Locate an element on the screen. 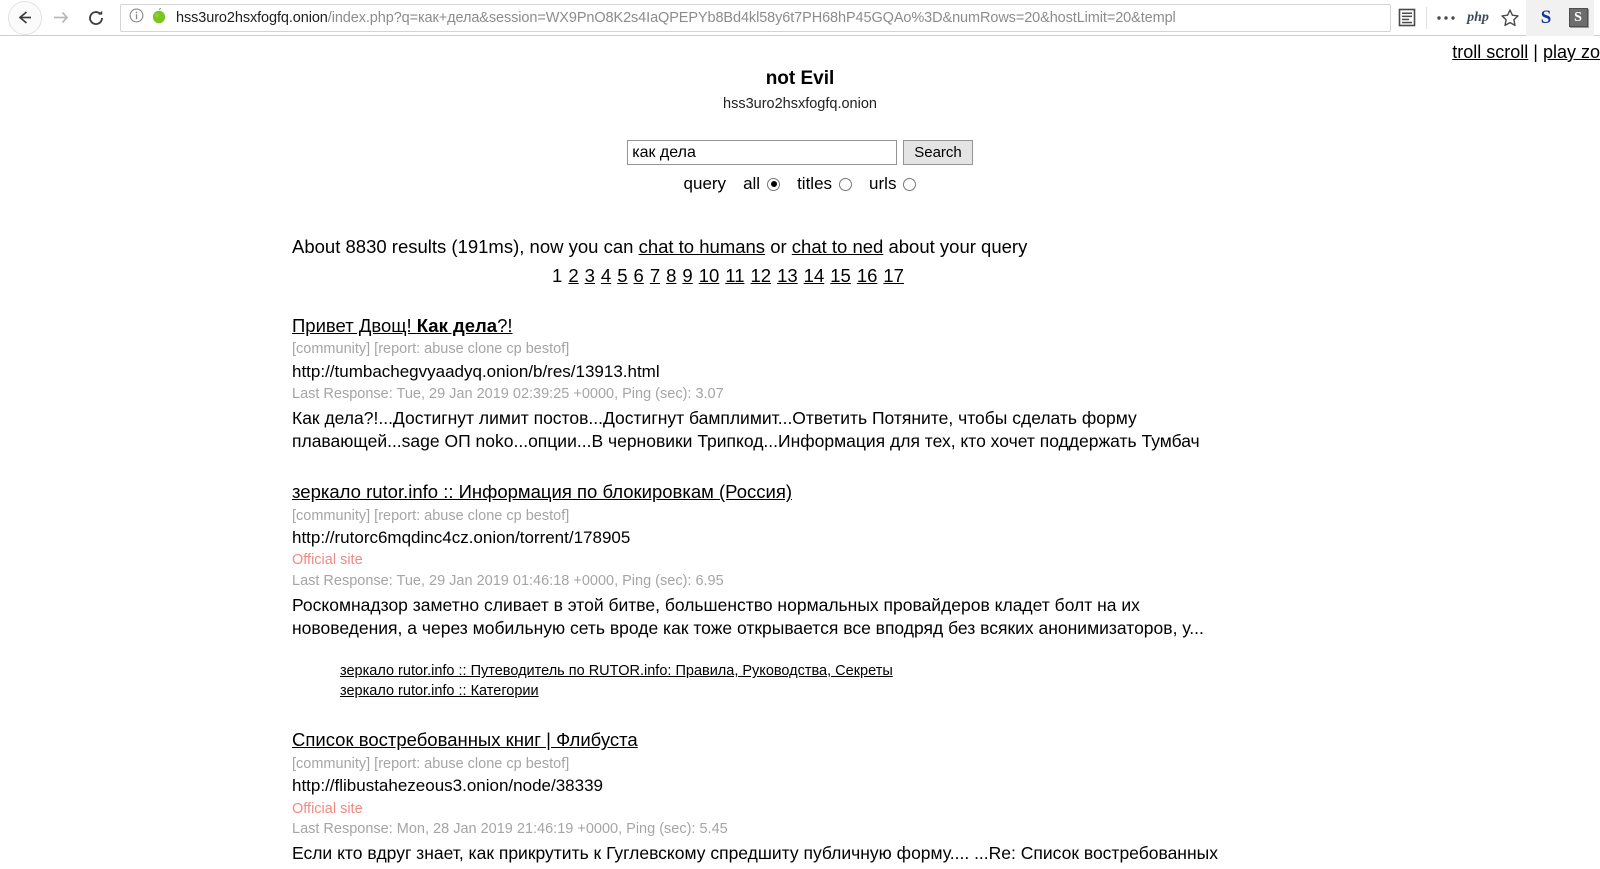  result-title-text: Список востребованных книг | Флибуста is located at coordinates (465, 740).